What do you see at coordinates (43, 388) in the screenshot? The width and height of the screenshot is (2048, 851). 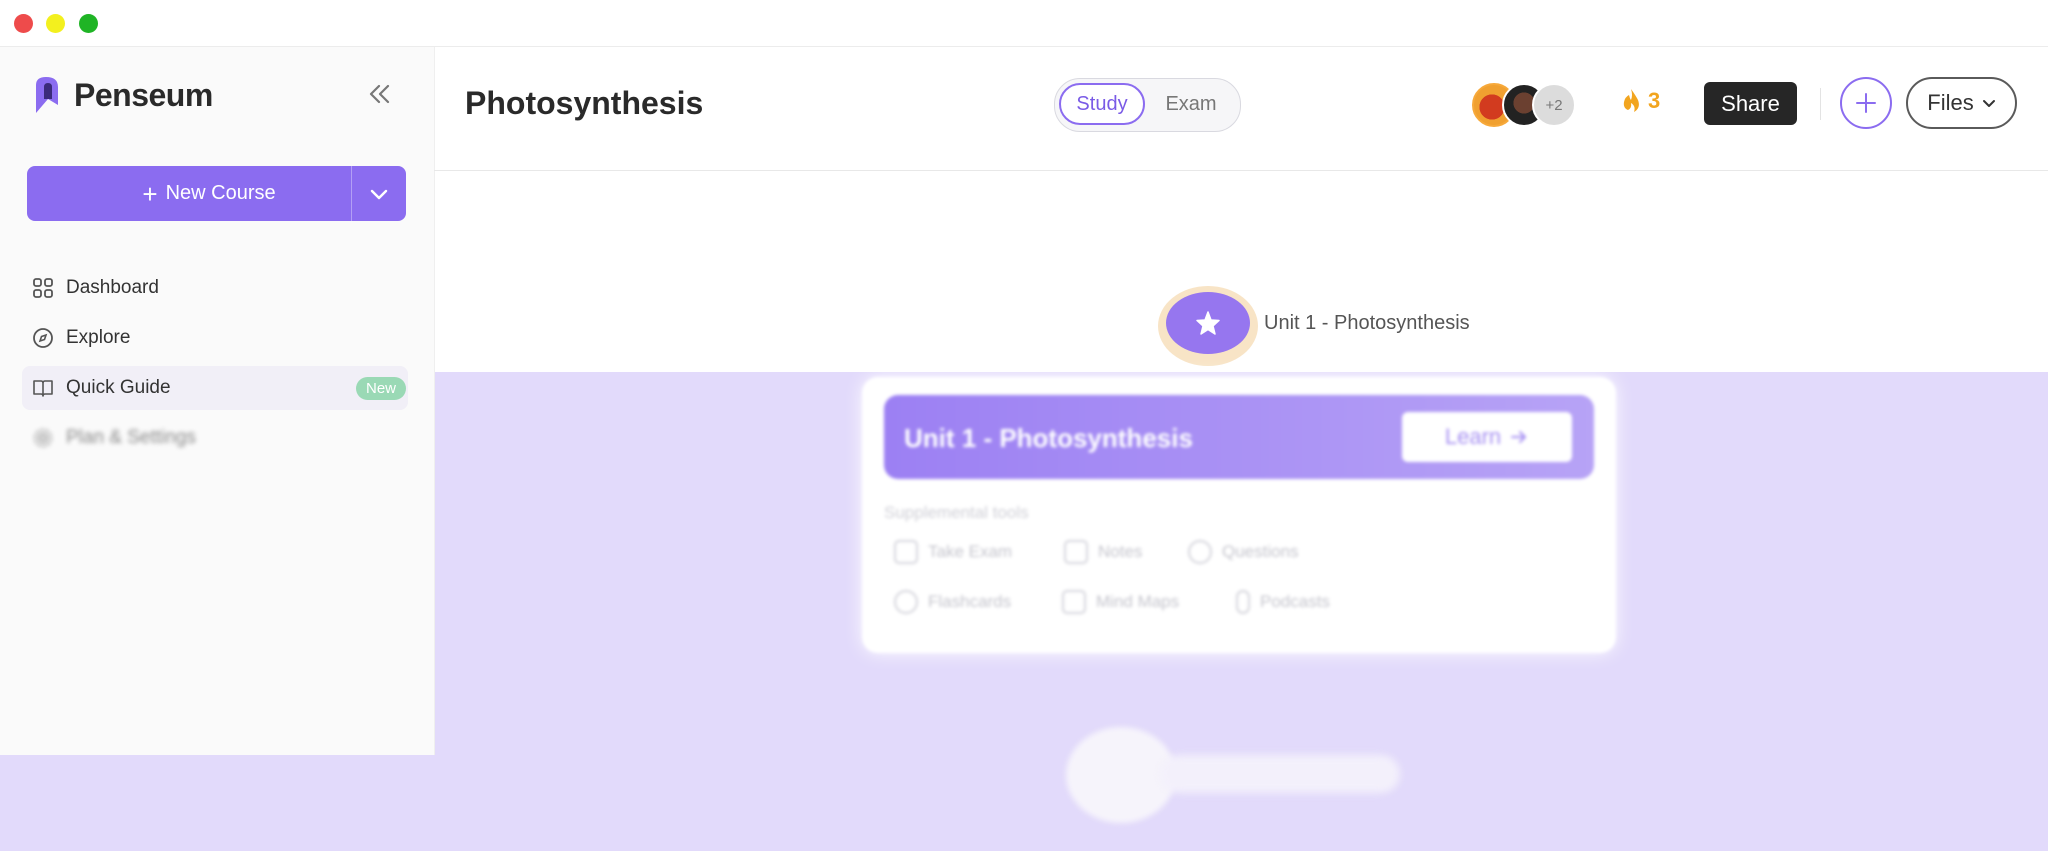 I see `book-icon` at bounding box center [43, 388].